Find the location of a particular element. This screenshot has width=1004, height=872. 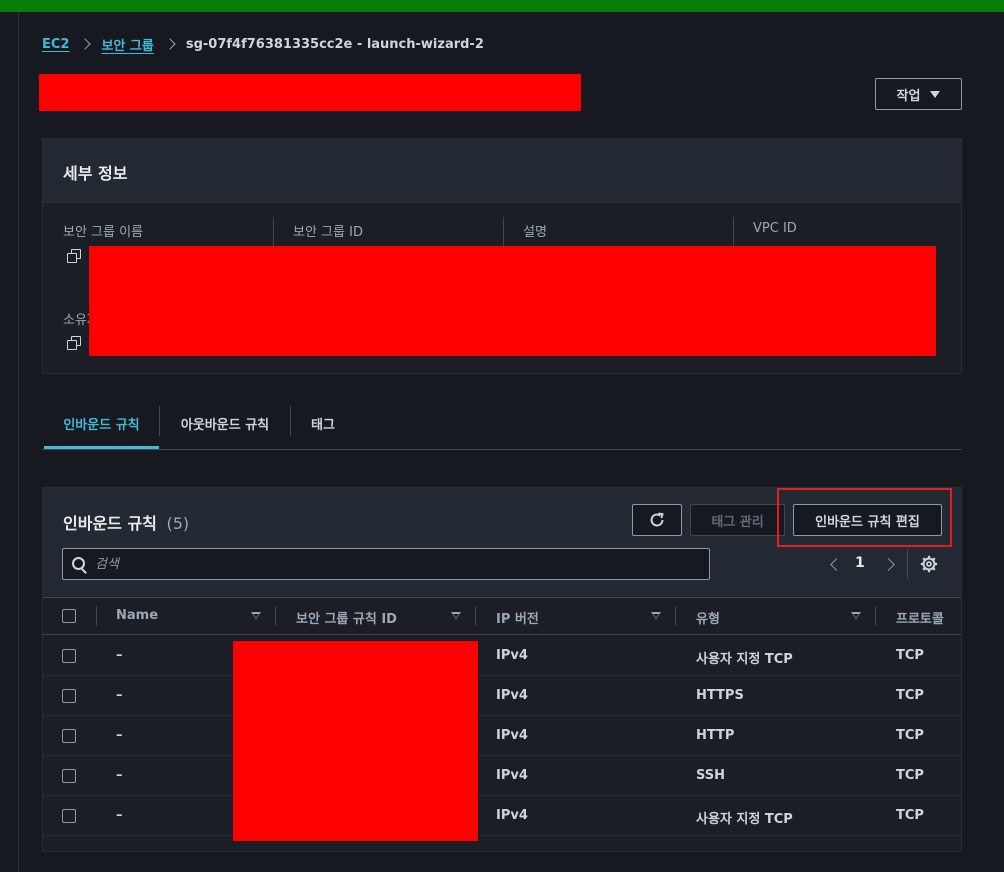

table-row: – IPv4 SSH TCP is located at coordinates (502, 776).